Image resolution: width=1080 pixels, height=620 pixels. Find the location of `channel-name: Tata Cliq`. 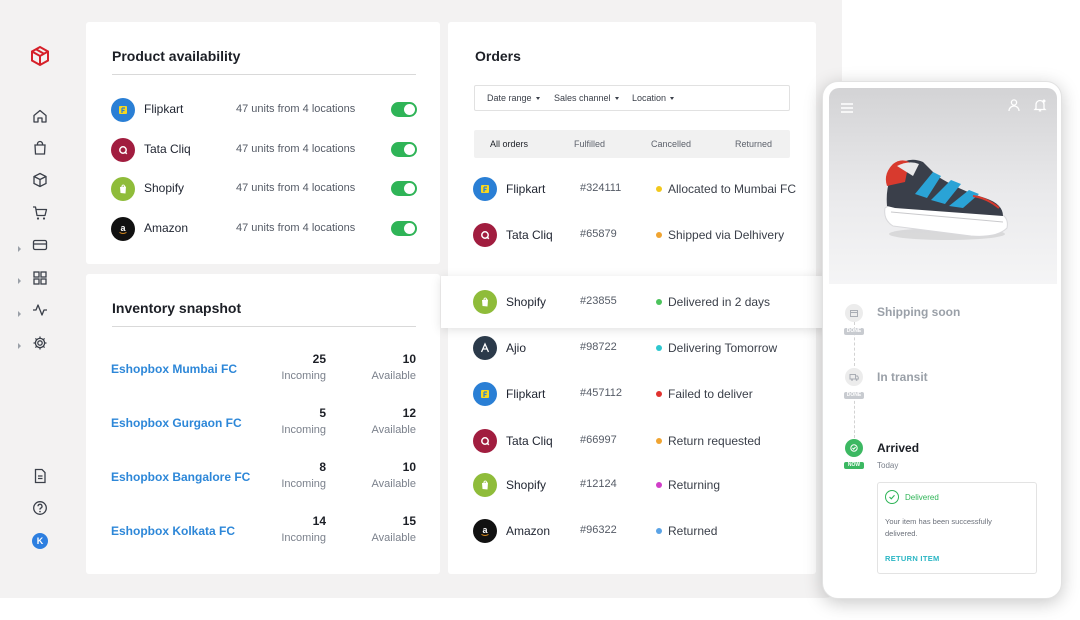

channel-name: Tata Cliq is located at coordinates (167, 149).